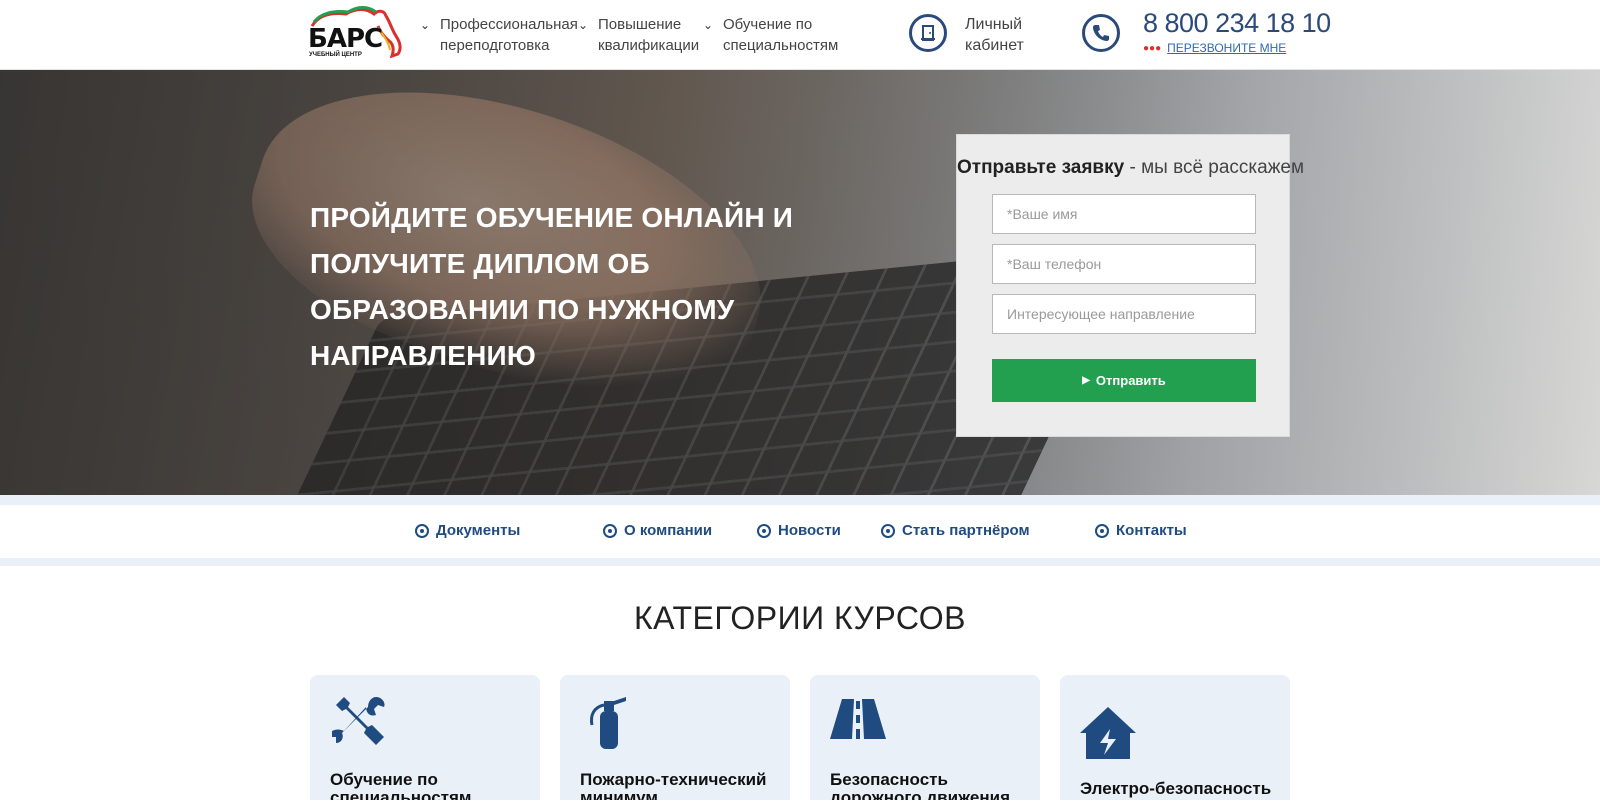 This screenshot has width=1600, height=800. I want to click on submit-label: Отправить, so click(1130, 380).